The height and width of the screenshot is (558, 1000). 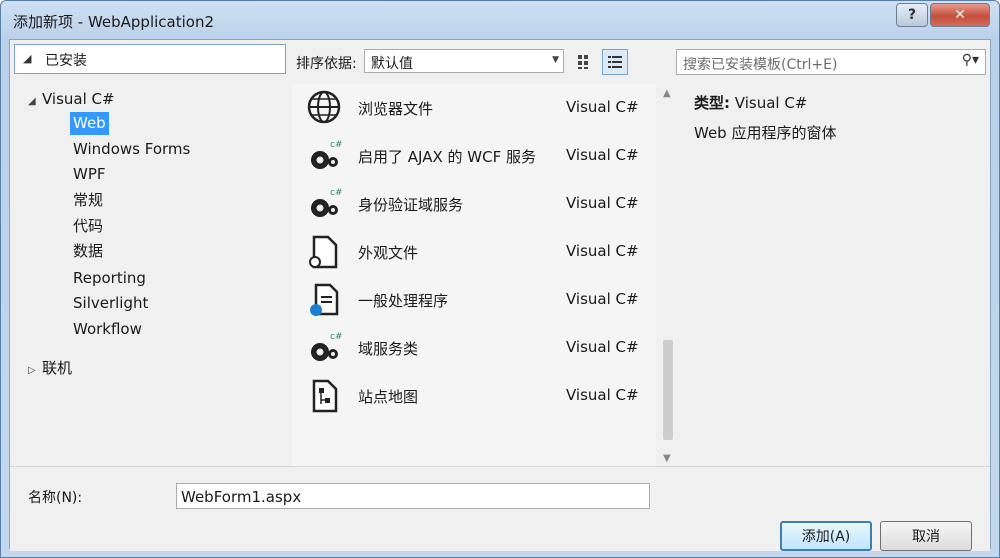 What do you see at coordinates (474, 108) in the screenshot?
I see `list-item: 浏览器文件 Visual C#` at bounding box center [474, 108].